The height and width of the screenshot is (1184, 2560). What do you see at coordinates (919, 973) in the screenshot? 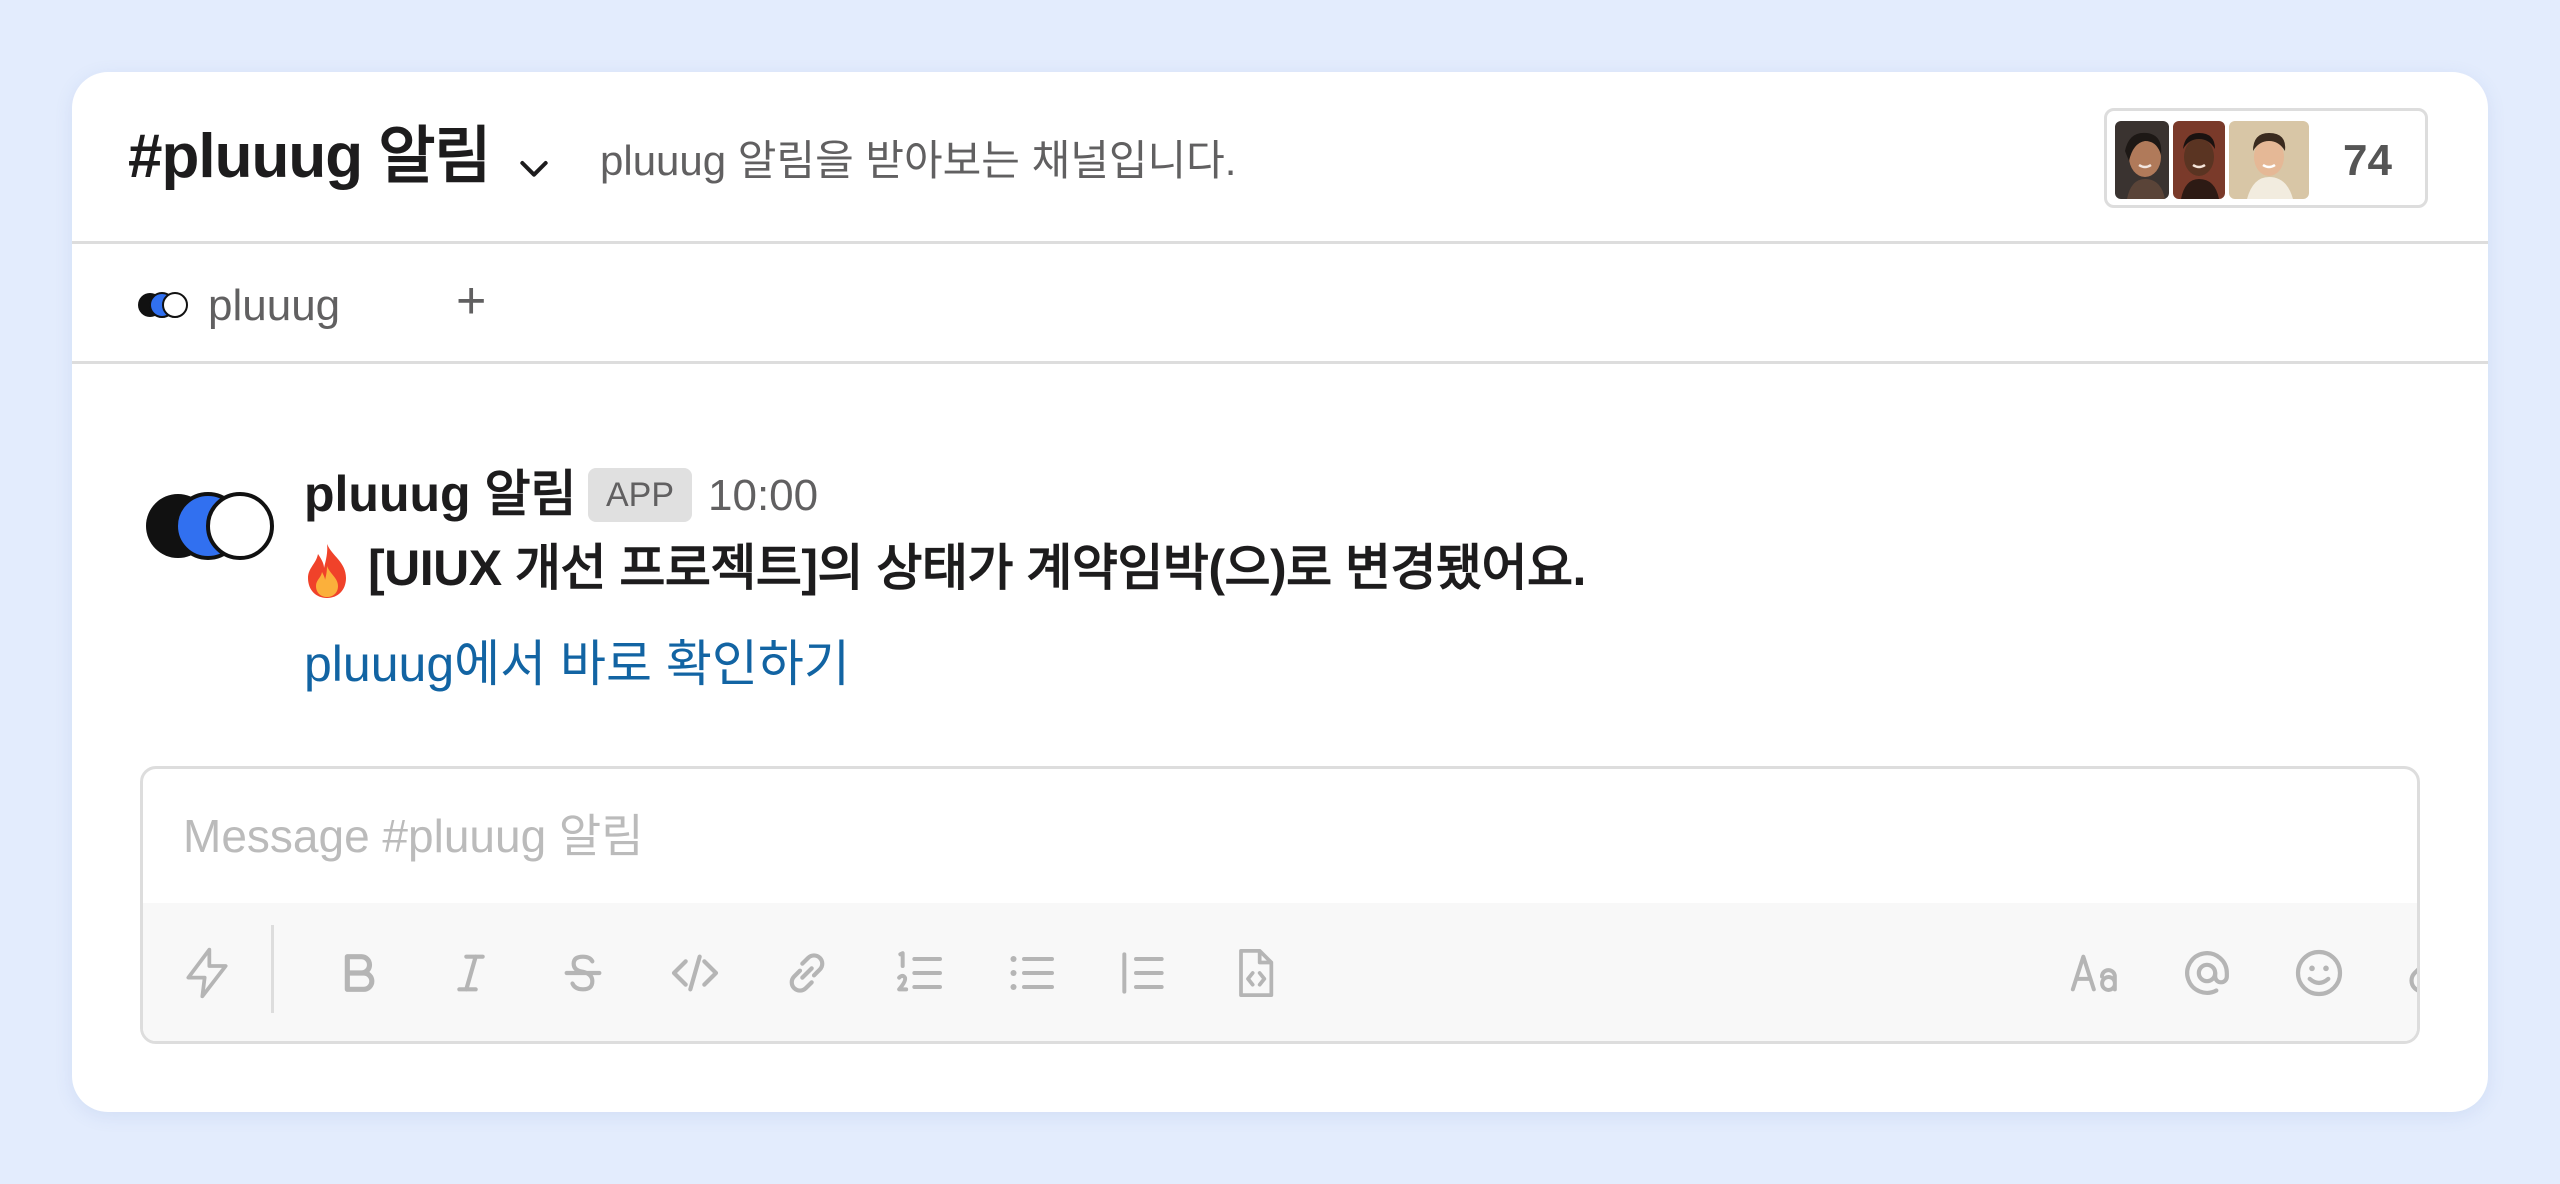
I see `ordered-list-icon` at bounding box center [919, 973].